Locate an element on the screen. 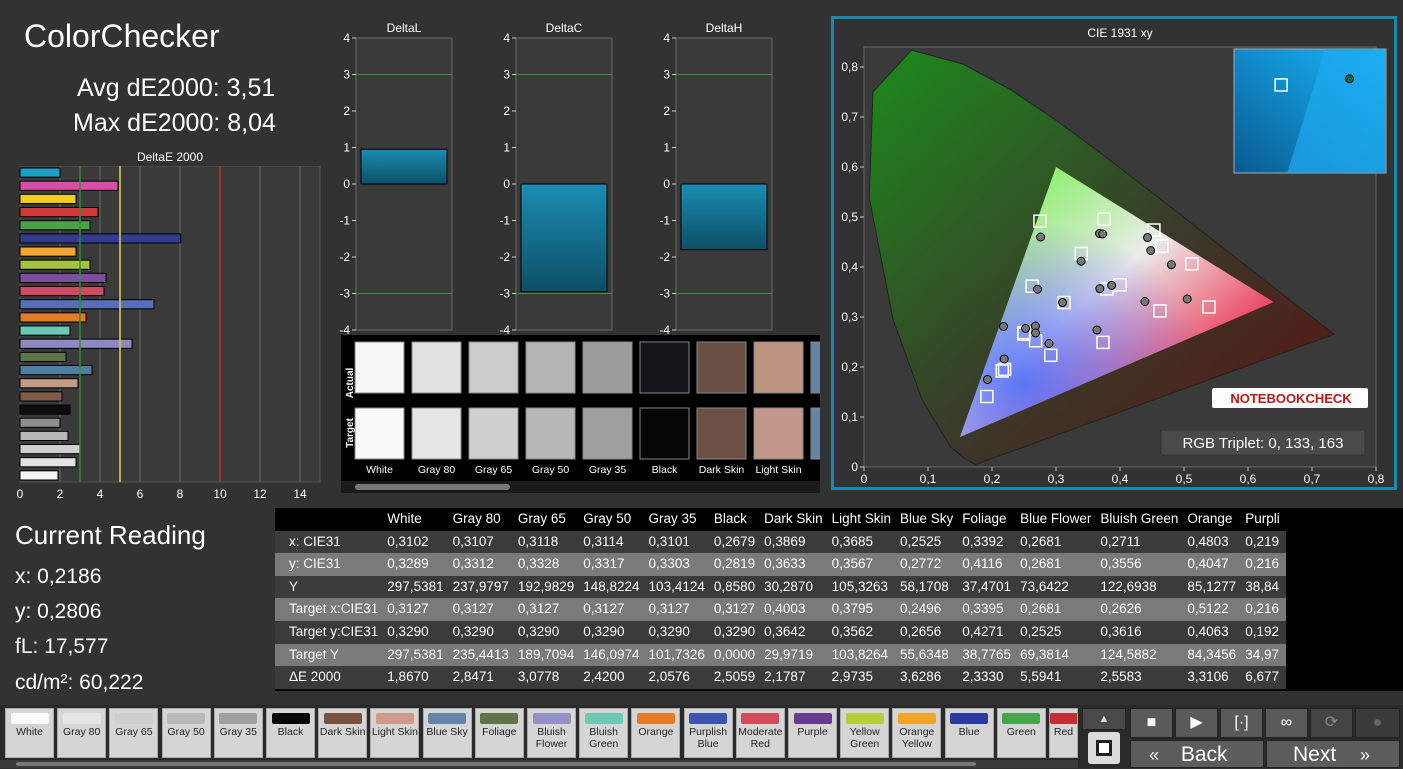  table-cell: 0,3328 is located at coordinates (547, 564).